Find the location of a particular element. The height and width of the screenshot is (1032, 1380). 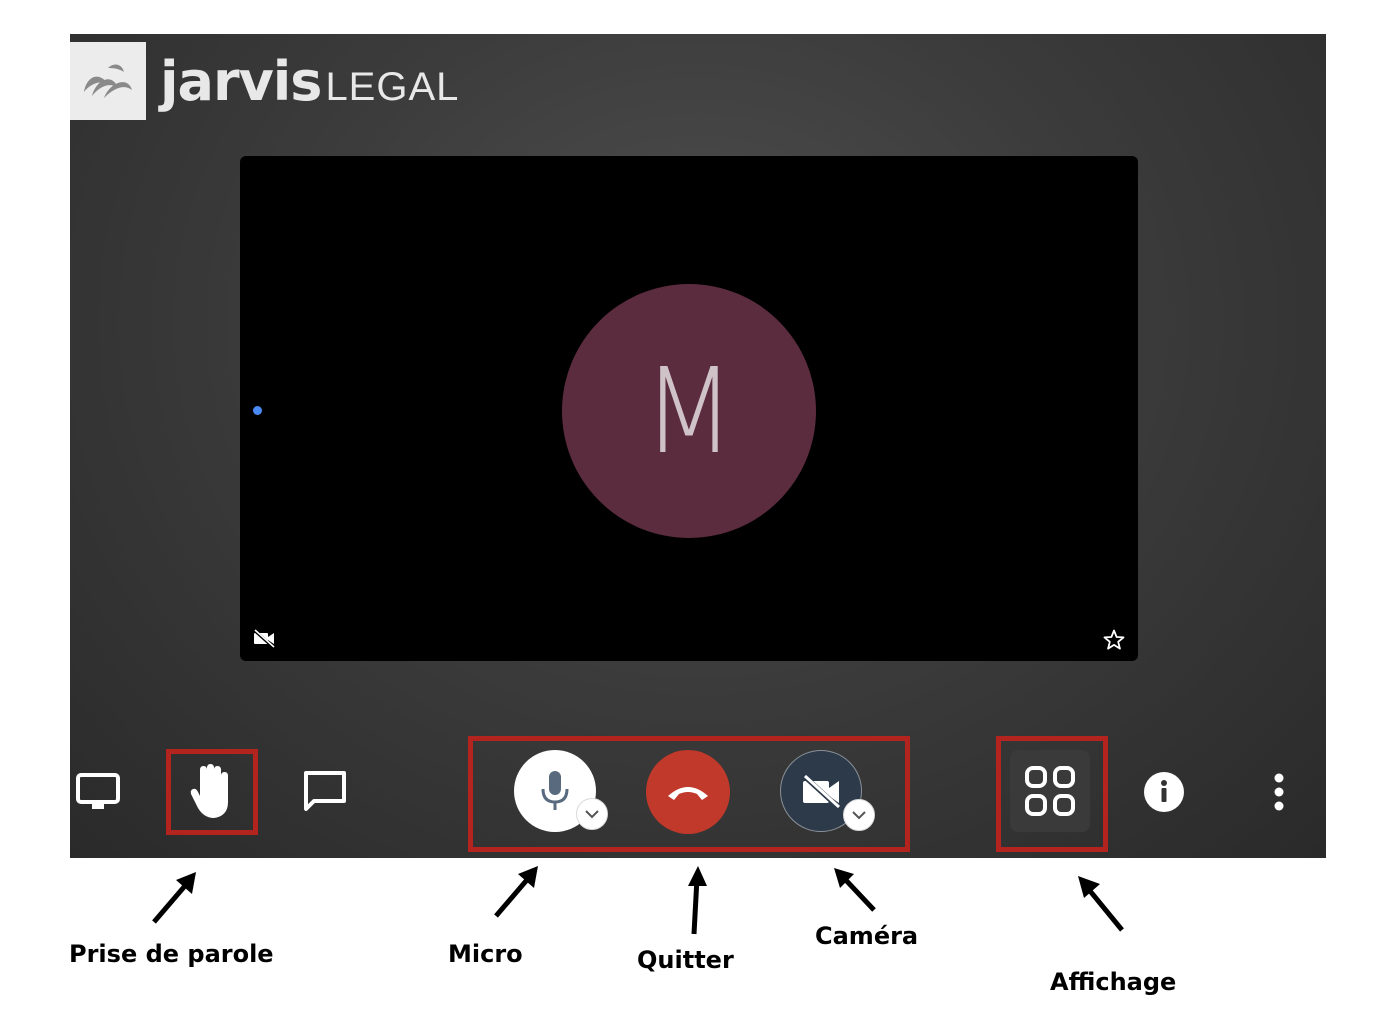

jarvis-legal-logo: jarvis LEGAL is located at coordinates (264, 81).